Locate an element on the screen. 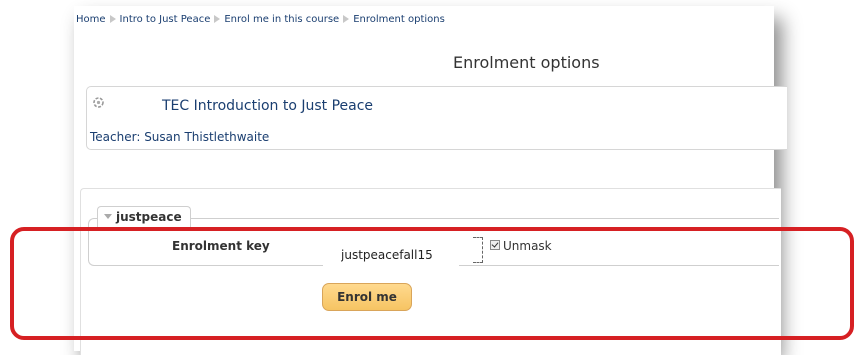 Image resolution: width=864 pixels, height=355 pixels. page-title: Enrolment options is located at coordinates (526, 62).